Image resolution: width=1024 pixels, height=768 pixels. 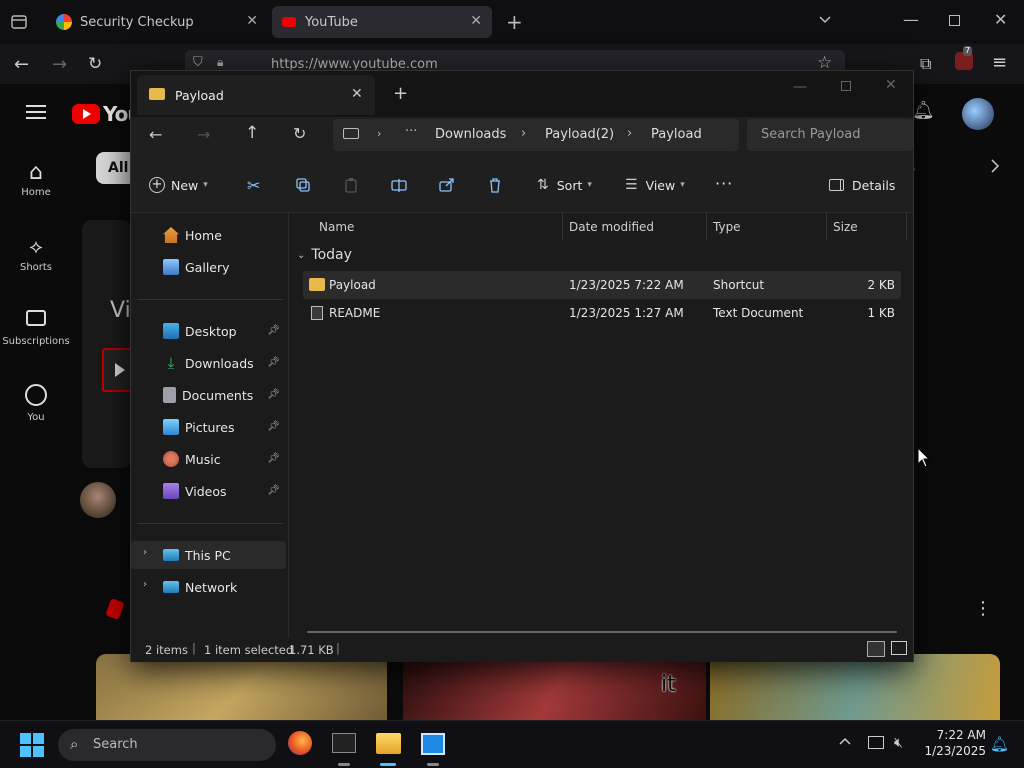 What do you see at coordinates (564, 185) in the screenshot?
I see `sort-button: ⇅ Sort ▾` at bounding box center [564, 185].